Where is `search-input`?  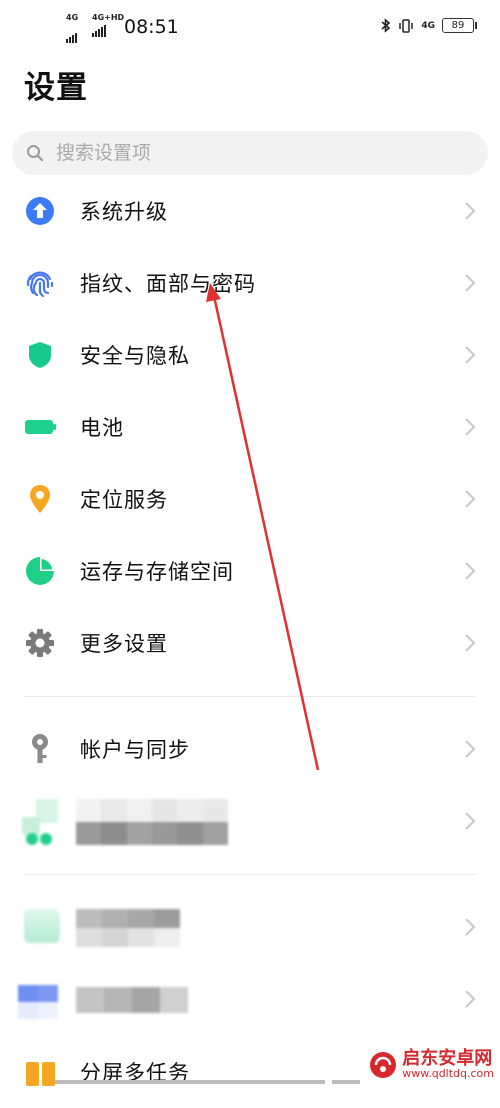
search-input is located at coordinates (256, 153).